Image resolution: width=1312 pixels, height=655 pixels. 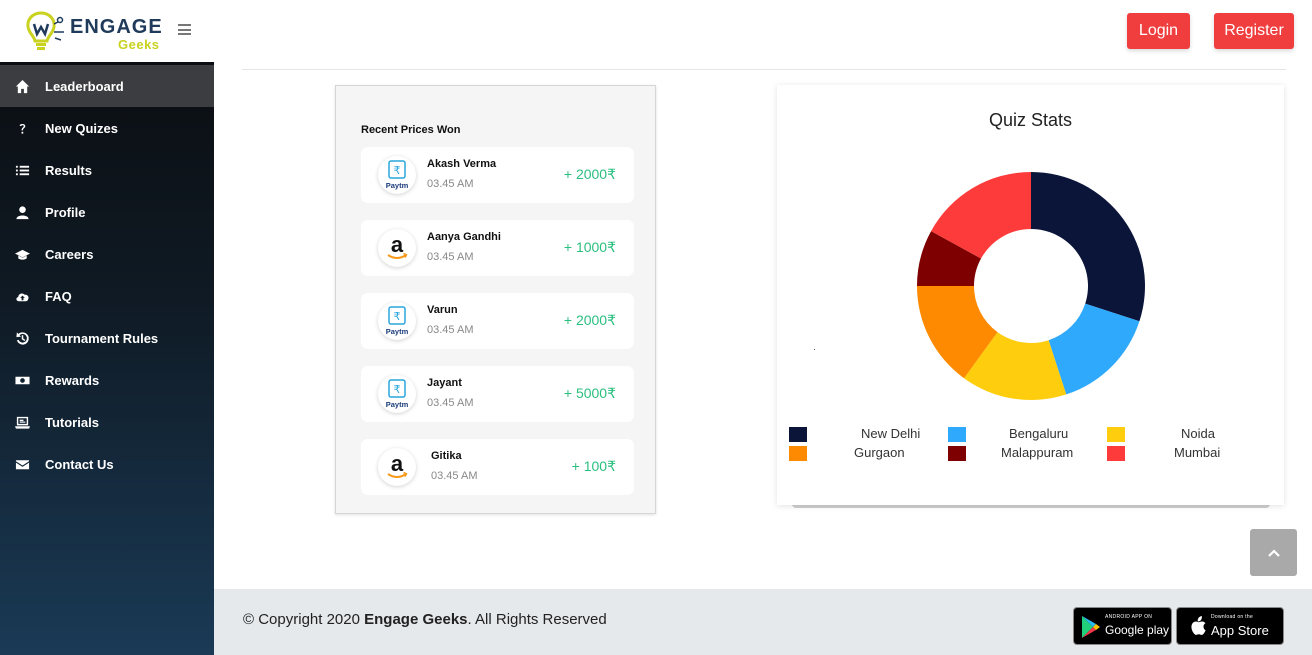 I want to click on app-store-big-text: App Store, so click(x=1240, y=630).